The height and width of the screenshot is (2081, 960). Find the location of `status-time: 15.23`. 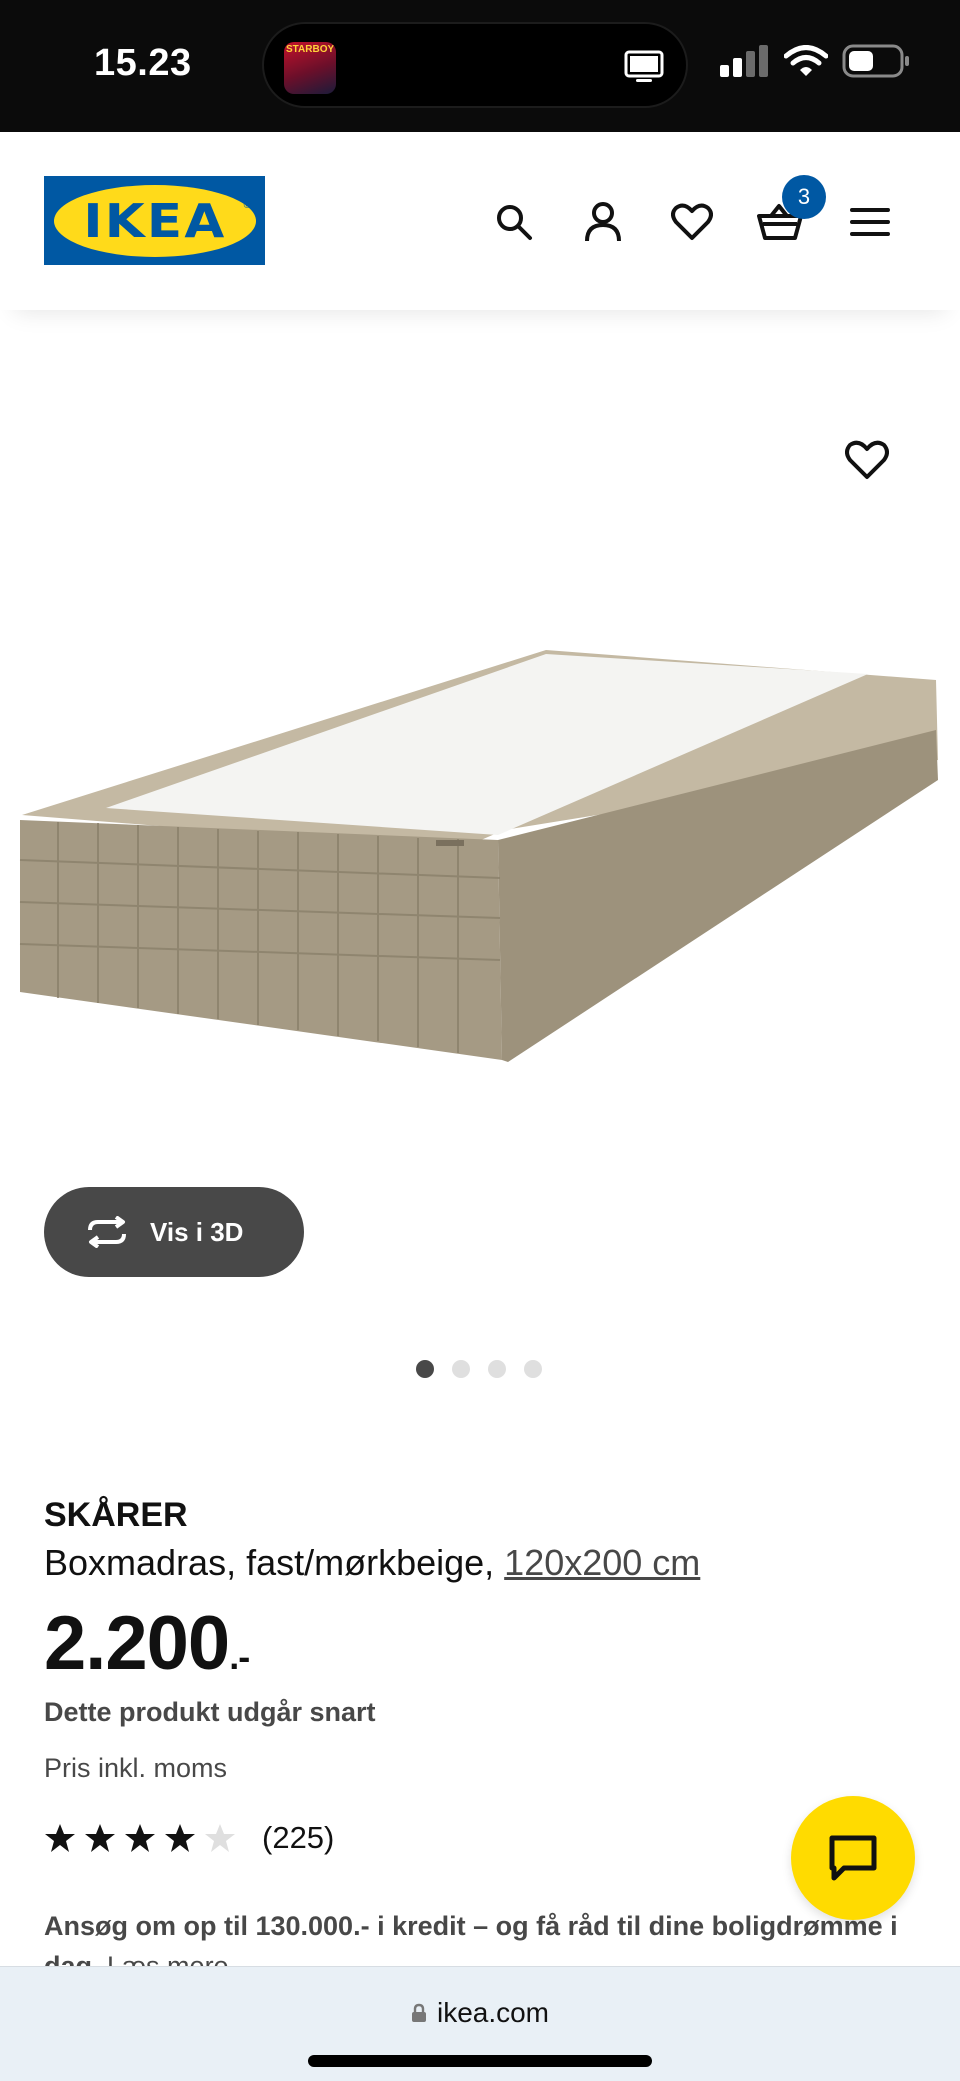

status-time: 15.23 is located at coordinates (143, 63).